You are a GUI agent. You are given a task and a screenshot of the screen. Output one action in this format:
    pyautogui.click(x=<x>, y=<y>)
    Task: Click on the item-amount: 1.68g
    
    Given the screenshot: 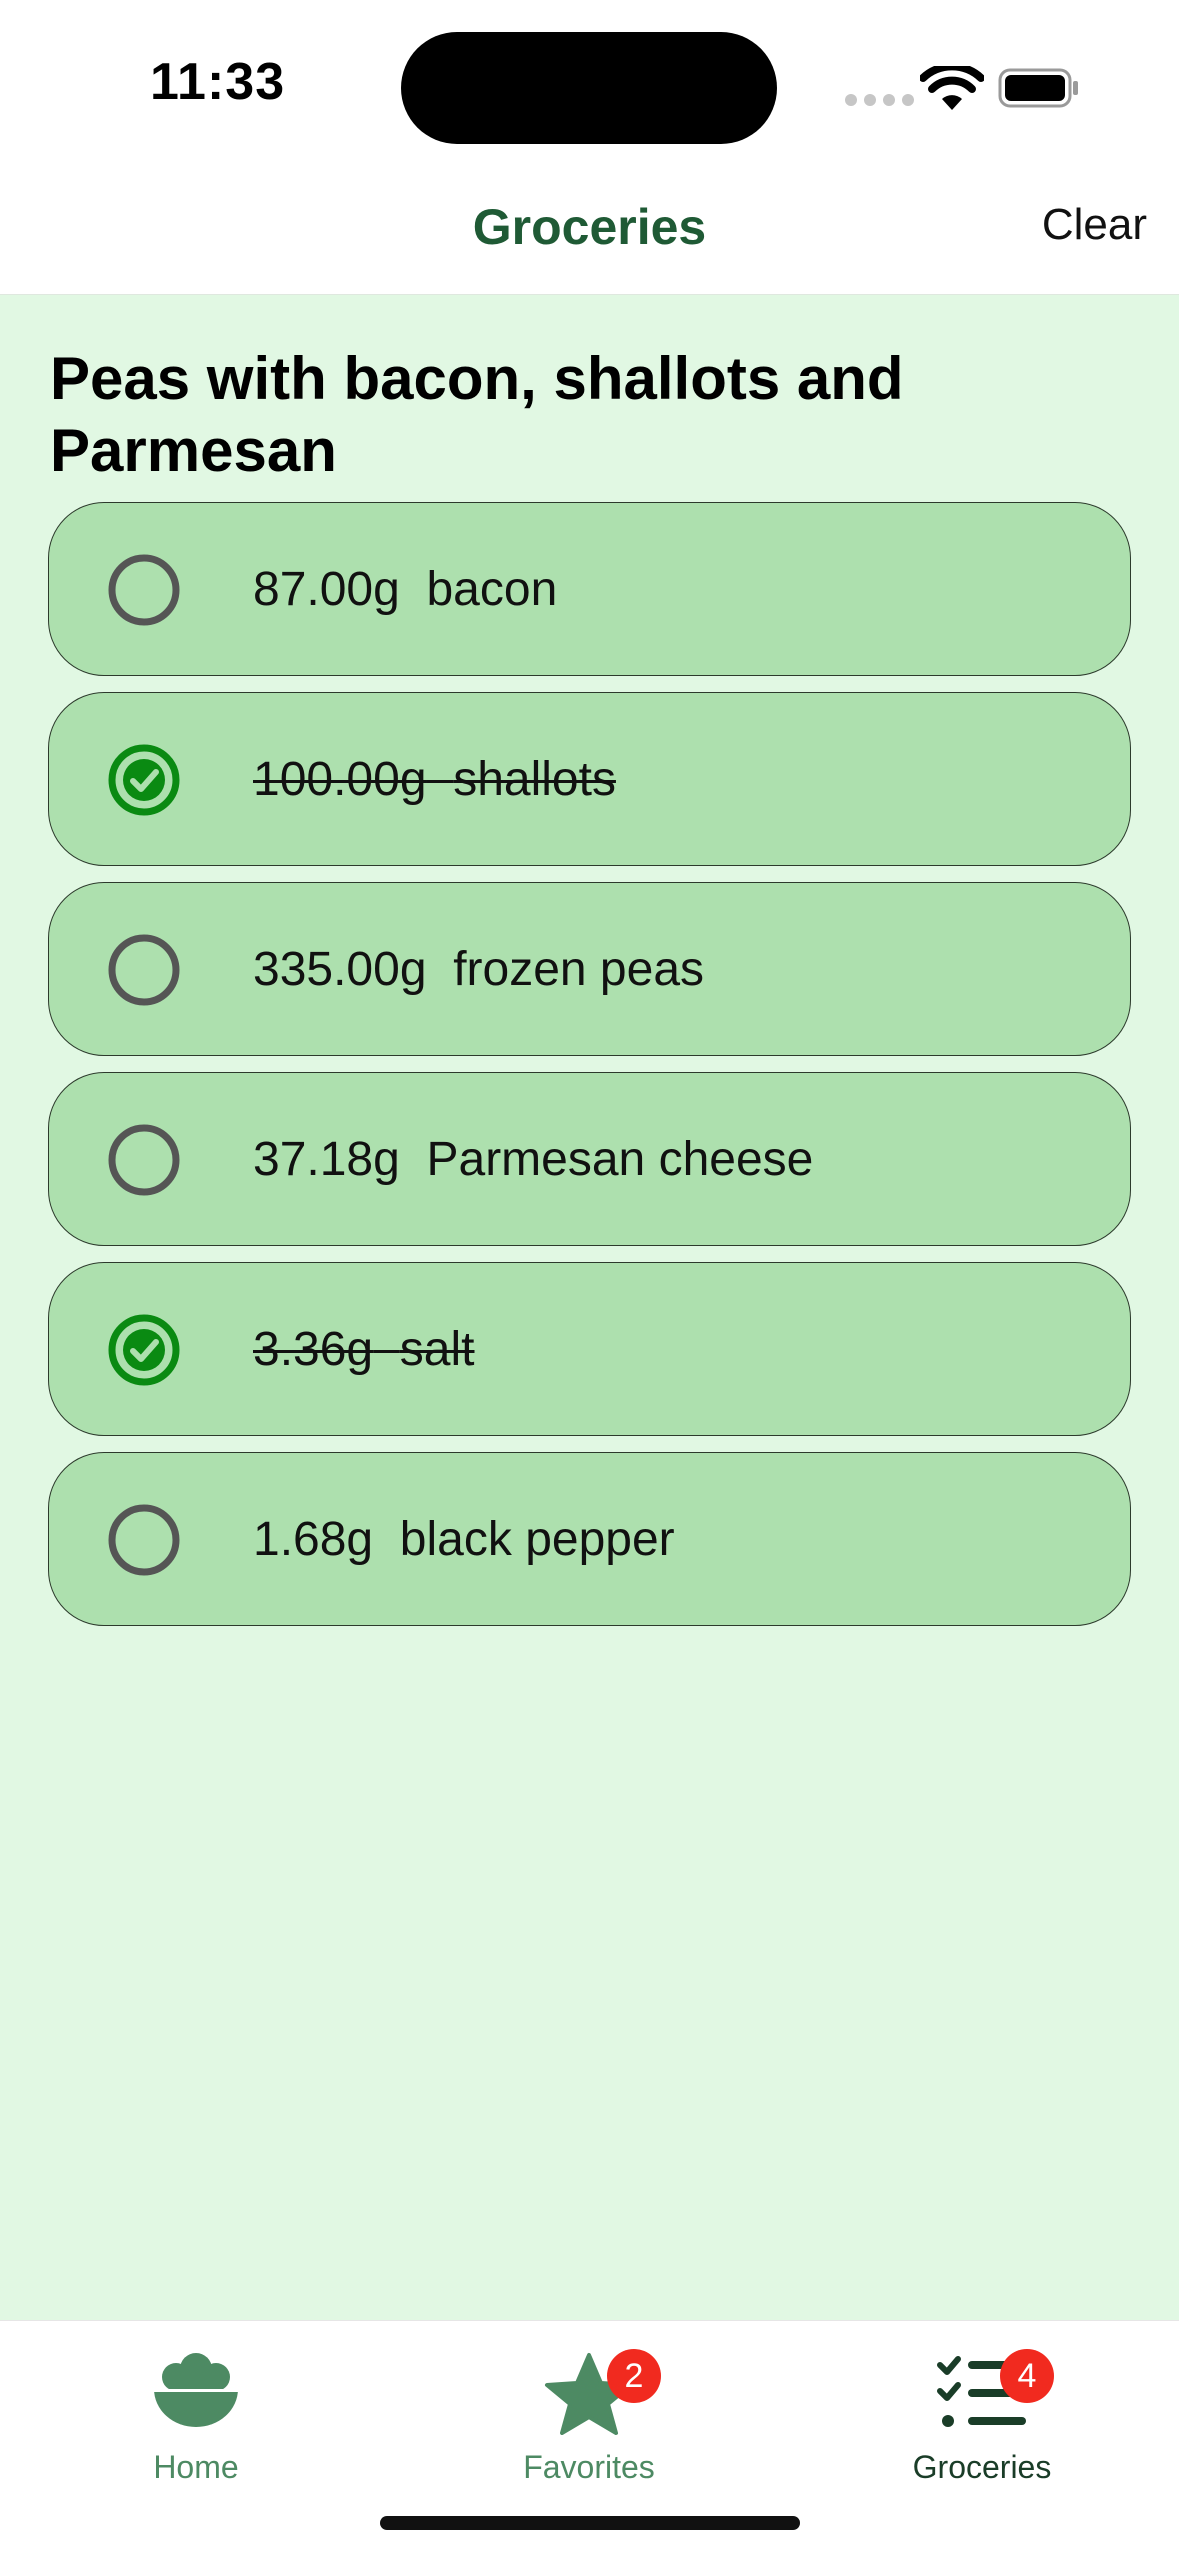 What is the action you would take?
    pyautogui.click(x=313, y=1539)
    